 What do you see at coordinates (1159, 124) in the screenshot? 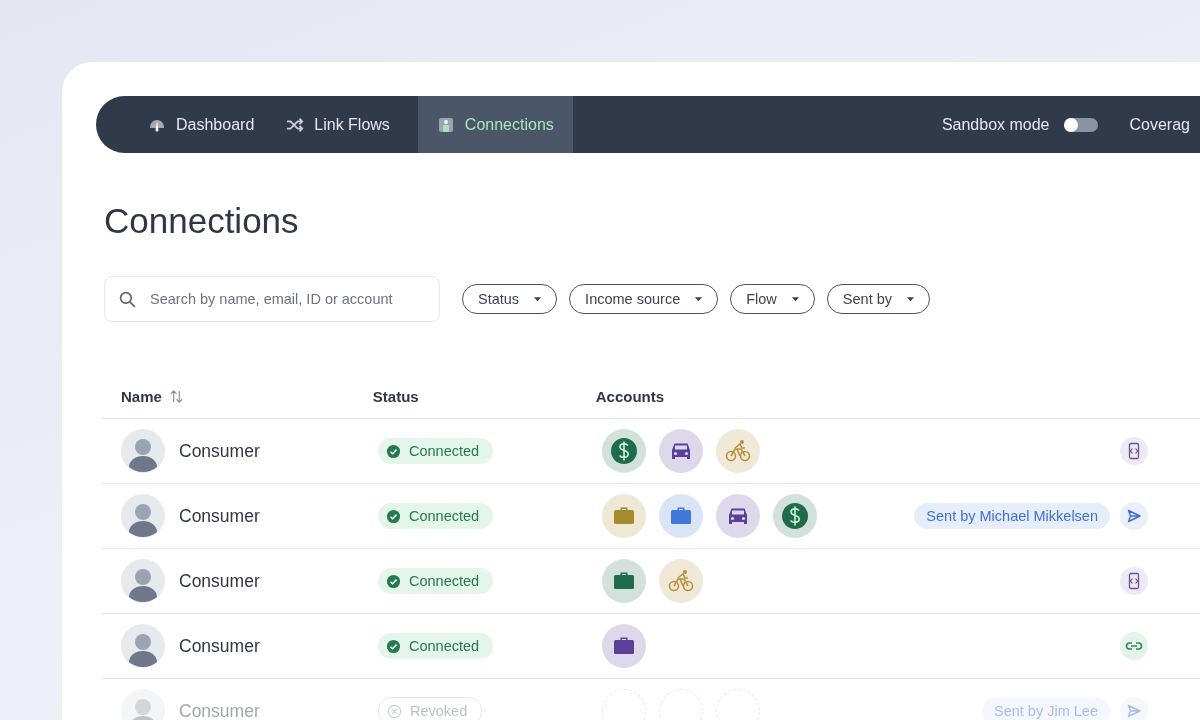
I see `coverage-link: Coverag` at bounding box center [1159, 124].